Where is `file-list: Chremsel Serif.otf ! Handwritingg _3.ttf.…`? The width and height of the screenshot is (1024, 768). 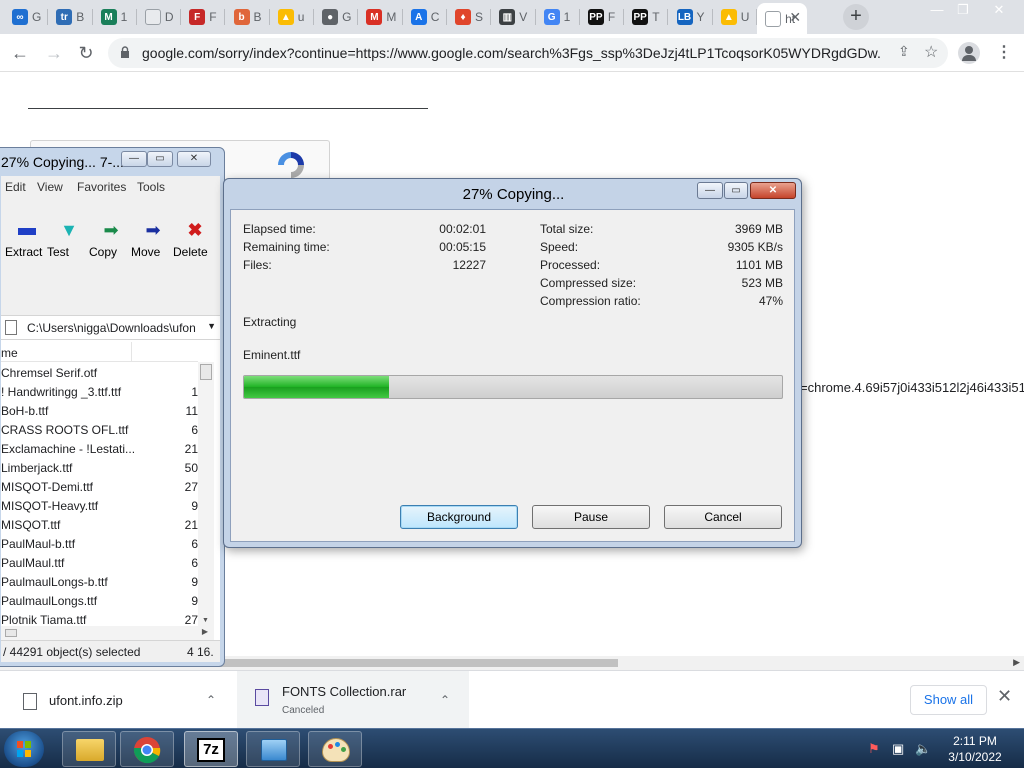 file-list: Chremsel Serif.otf ! Handwritingg _3.ttf.… is located at coordinates (99, 495).